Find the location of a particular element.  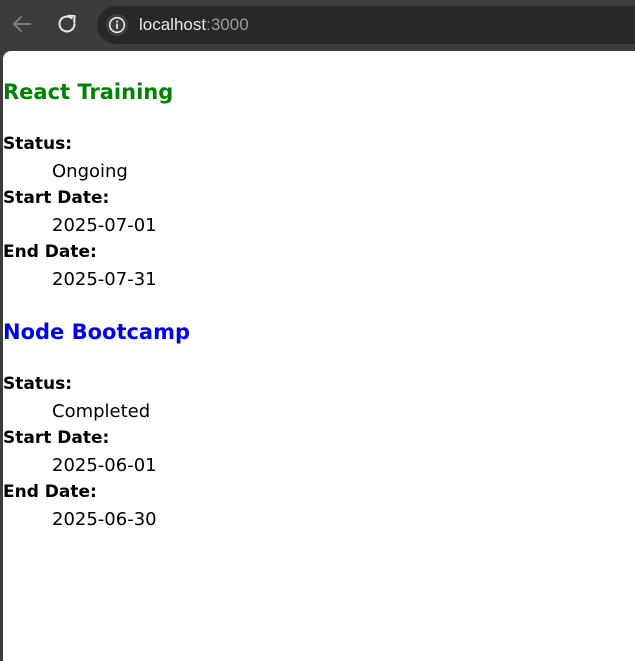

url-text: localhost:3000 is located at coordinates (194, 25).